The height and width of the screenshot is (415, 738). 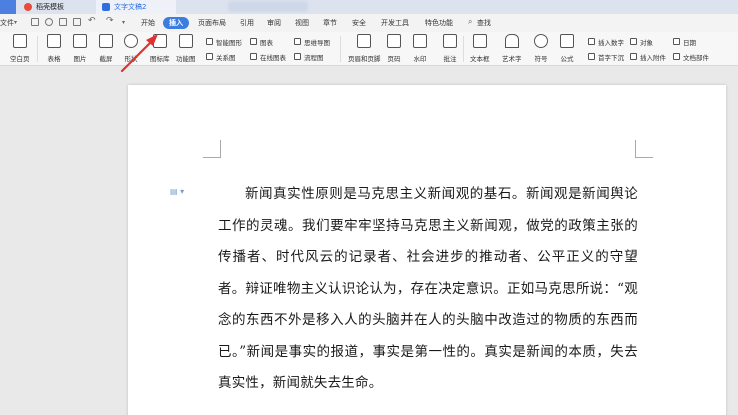 I want to click on textbox-button: 文本框, so click(x=480, y=48).